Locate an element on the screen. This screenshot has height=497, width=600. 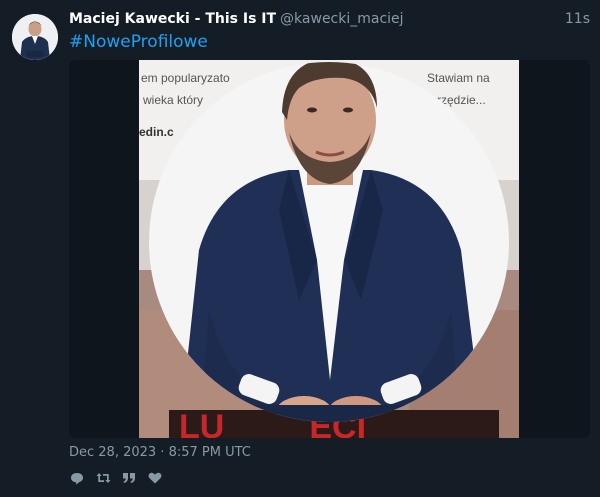
quote-button is located at coordinates (129, 478).